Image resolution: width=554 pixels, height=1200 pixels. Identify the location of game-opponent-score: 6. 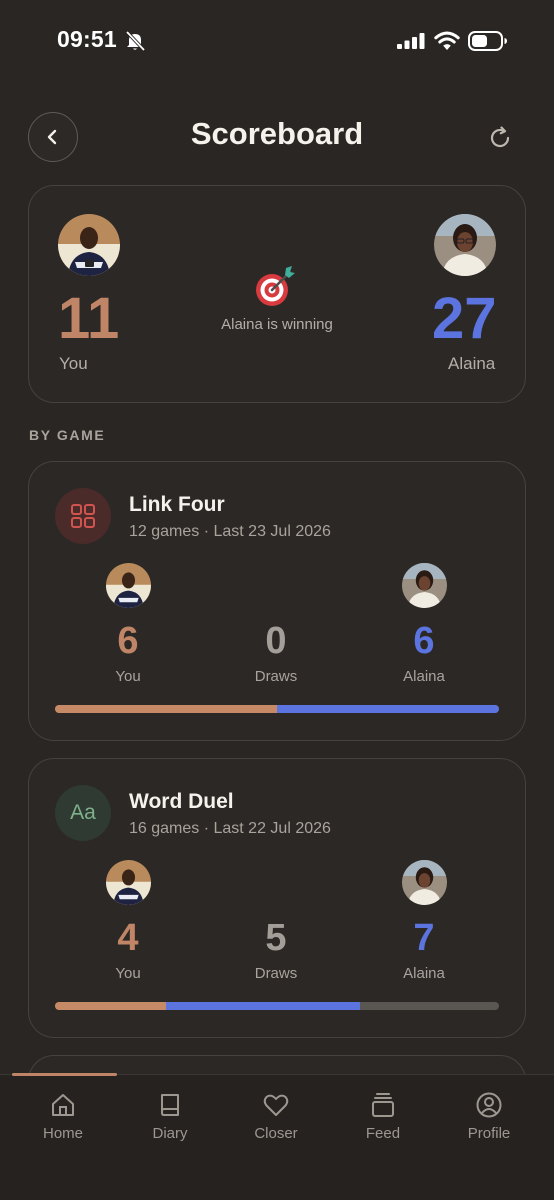
(424, 641).